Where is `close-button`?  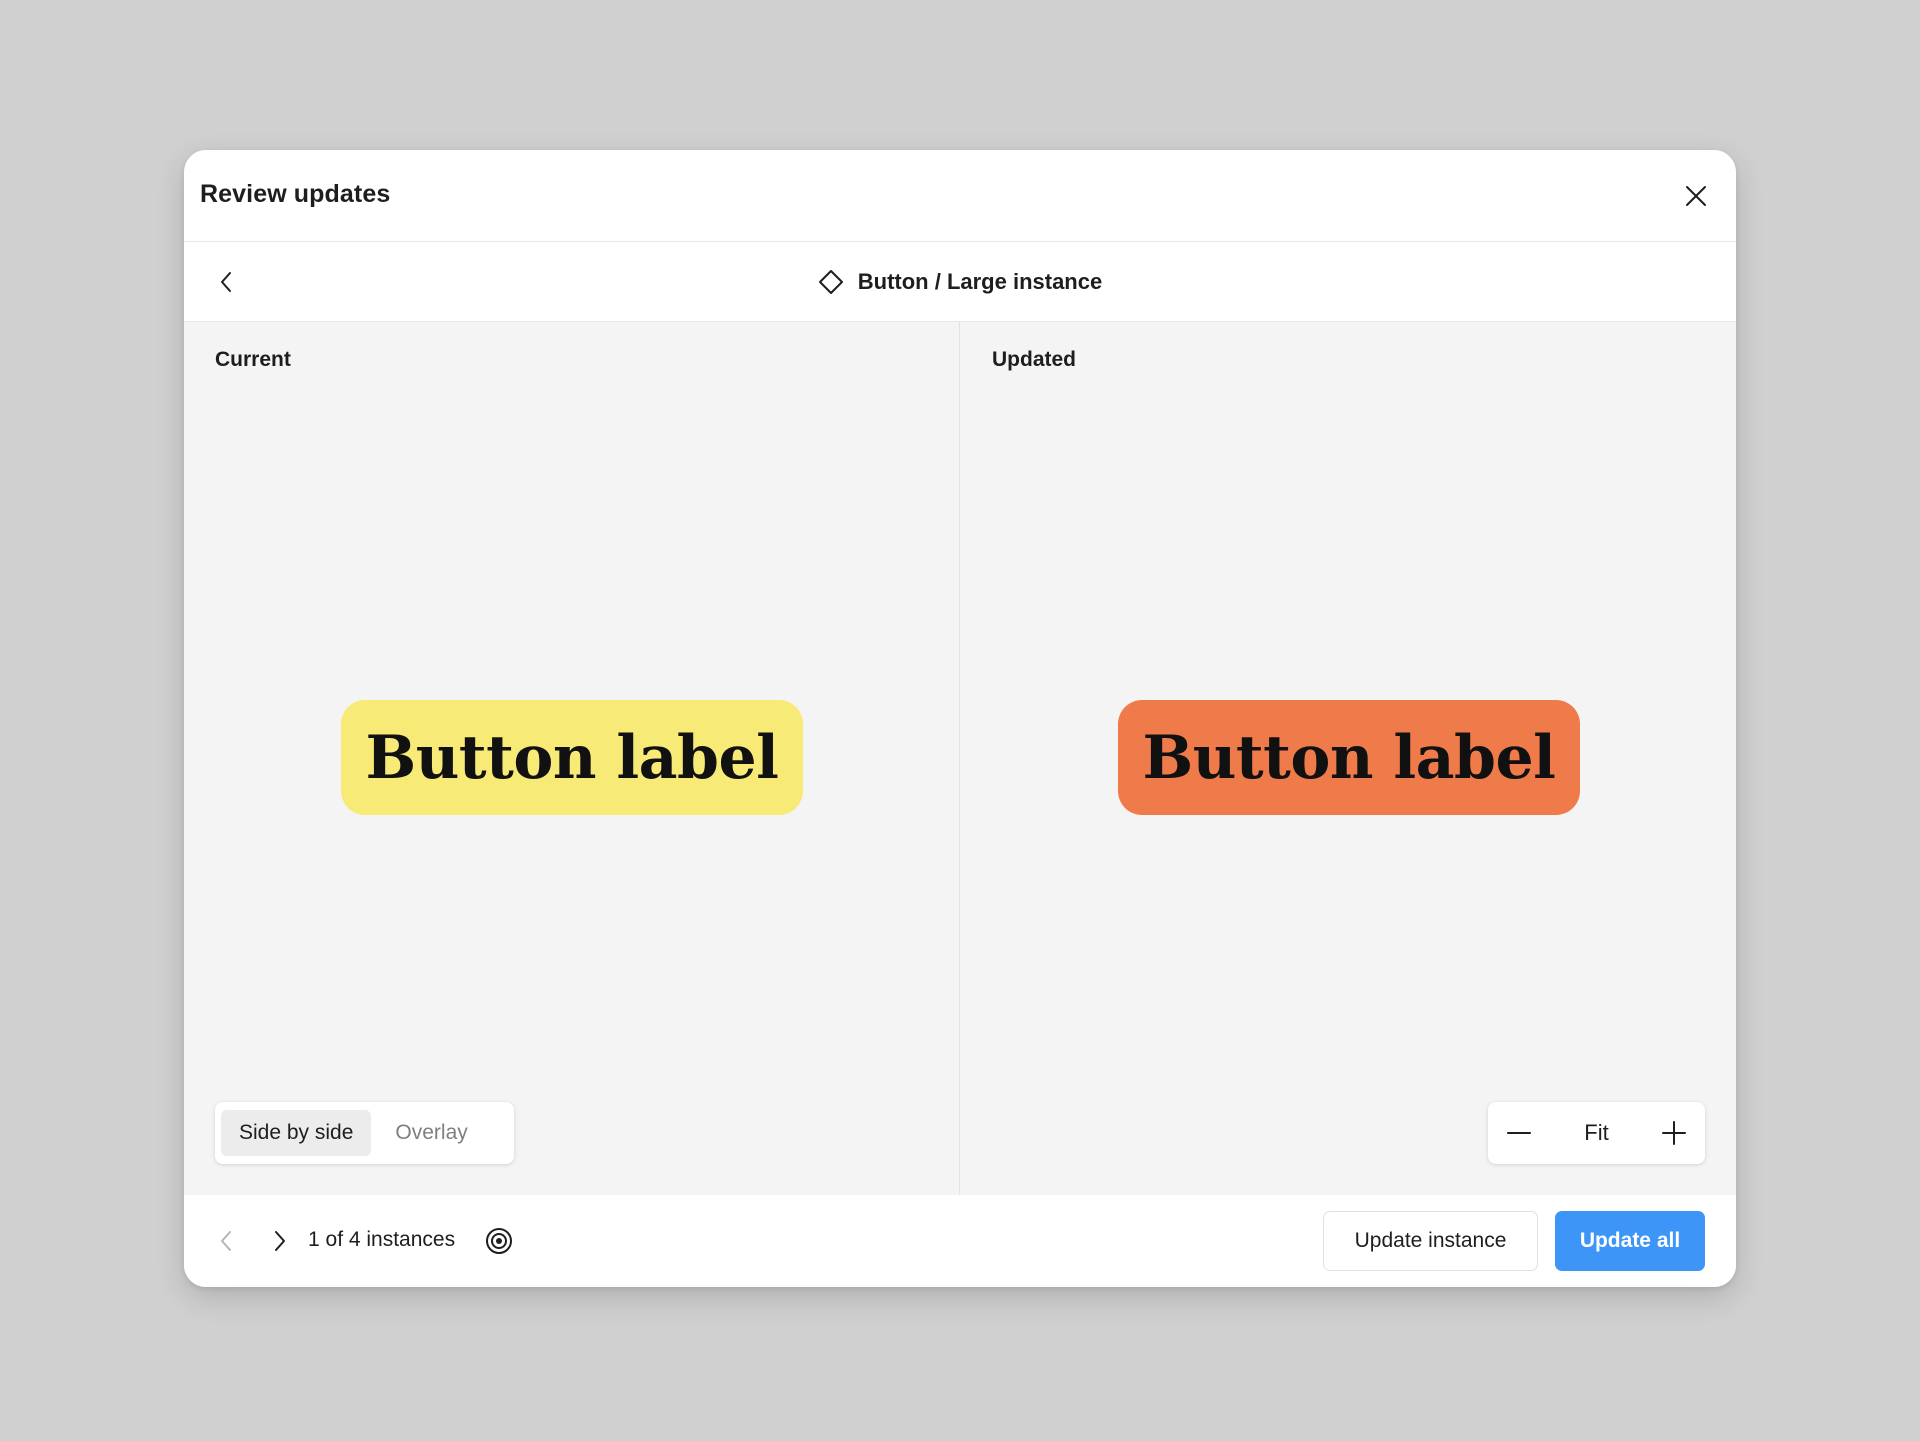
close-button is located at coordinates (1696, 196).